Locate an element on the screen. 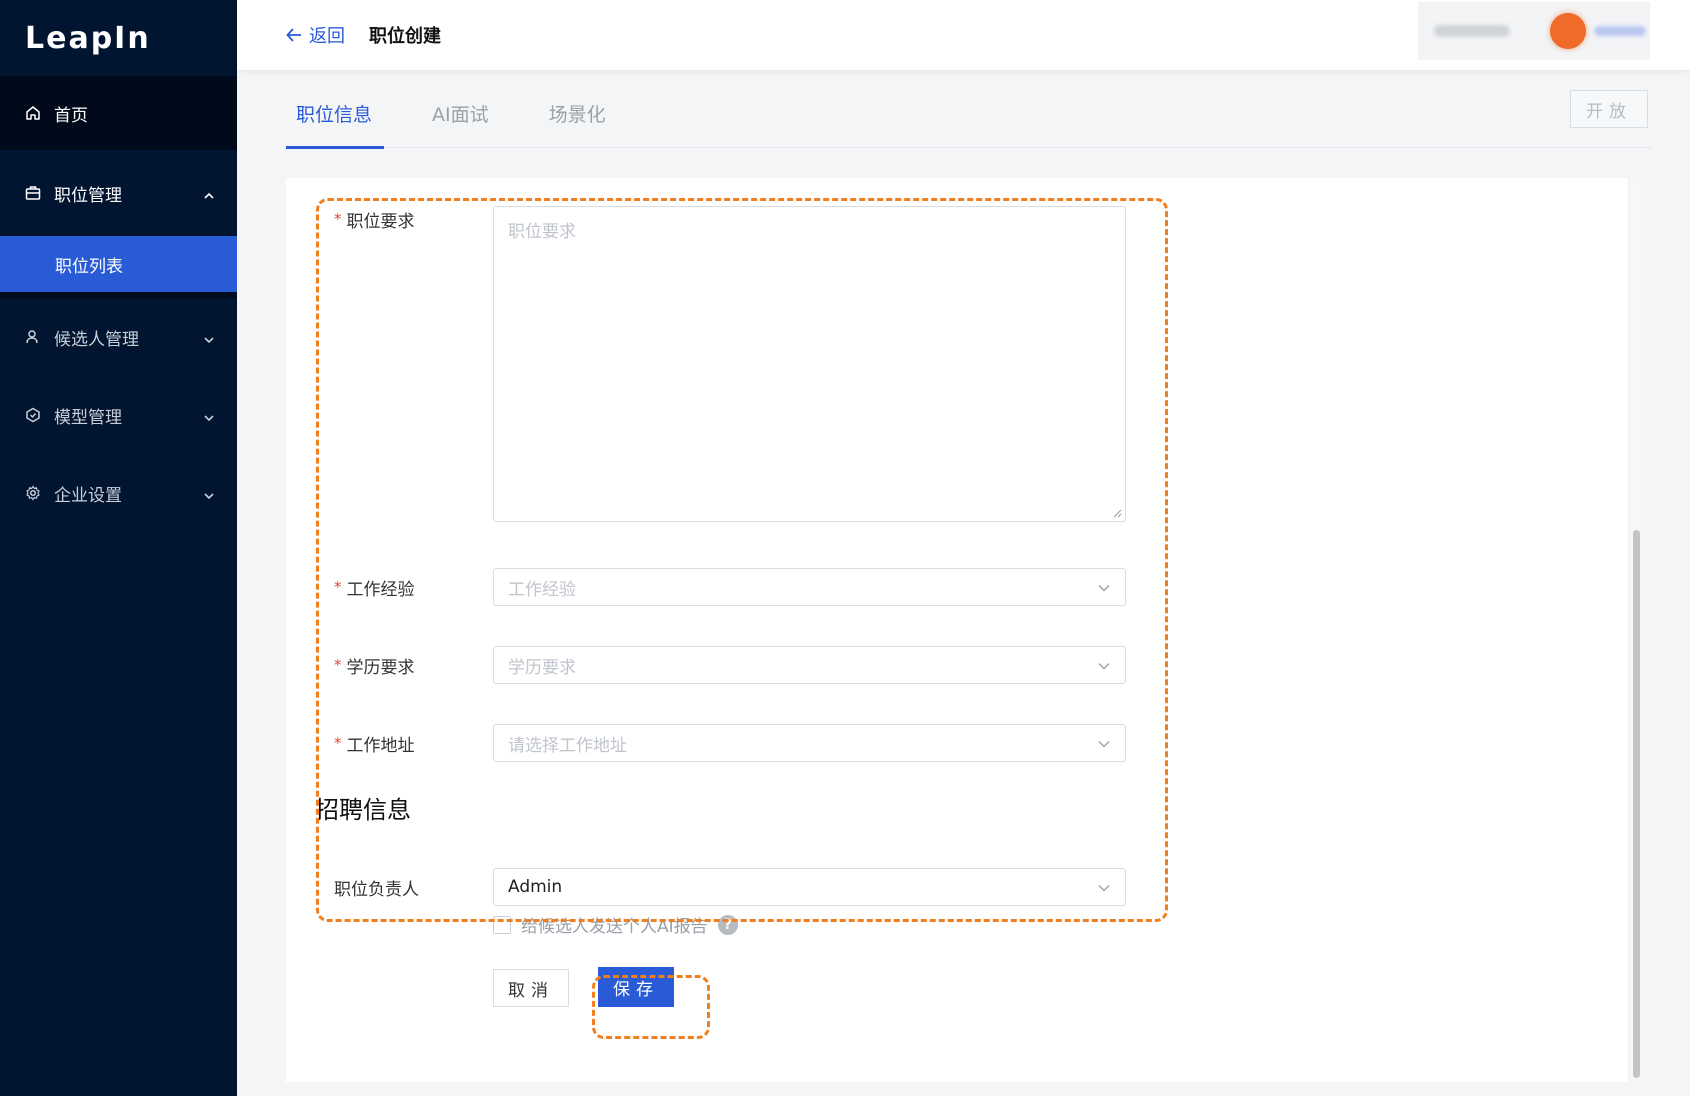 This screenshot has height=1096, width=1690. sidebar-group-job-management: 职位管理 职位列表 is located at coordinates (118, 224).